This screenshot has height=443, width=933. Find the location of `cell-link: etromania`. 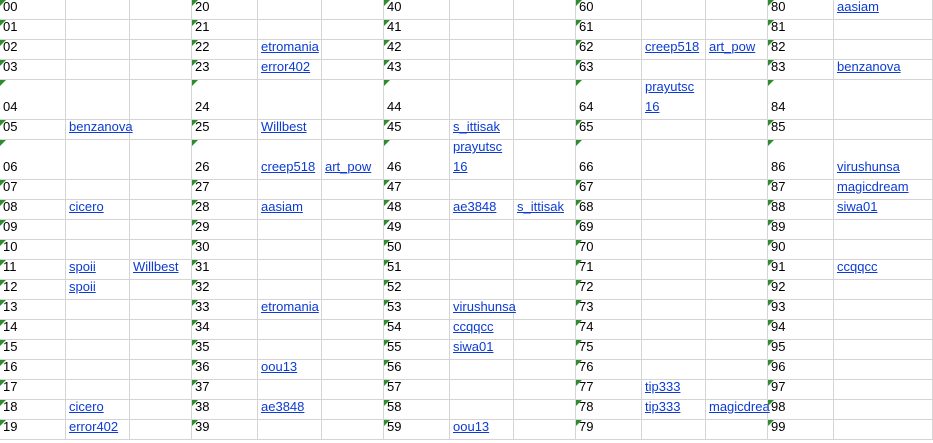

cell-link: etromania is located at coordinates (291, 47).